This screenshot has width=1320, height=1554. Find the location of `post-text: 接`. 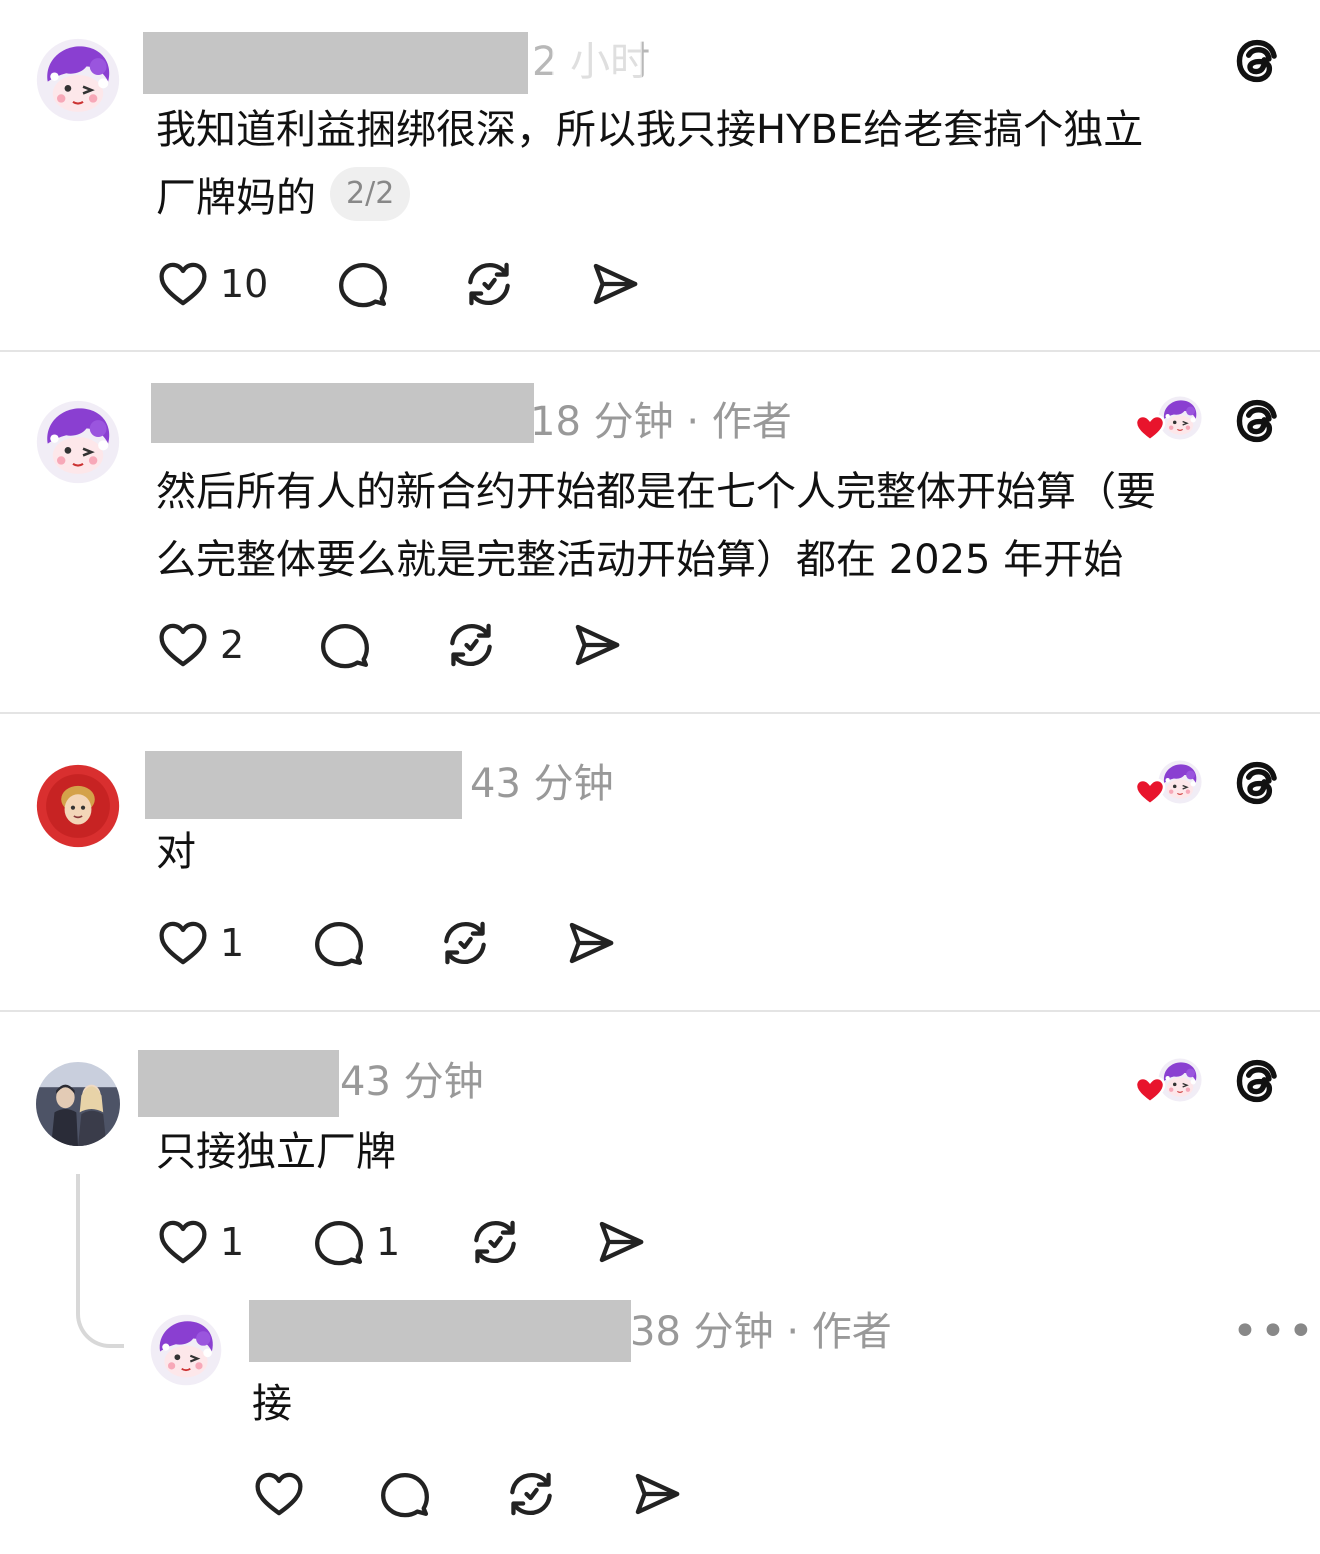

post-text: 接 is located at coordinates (272, 1404).